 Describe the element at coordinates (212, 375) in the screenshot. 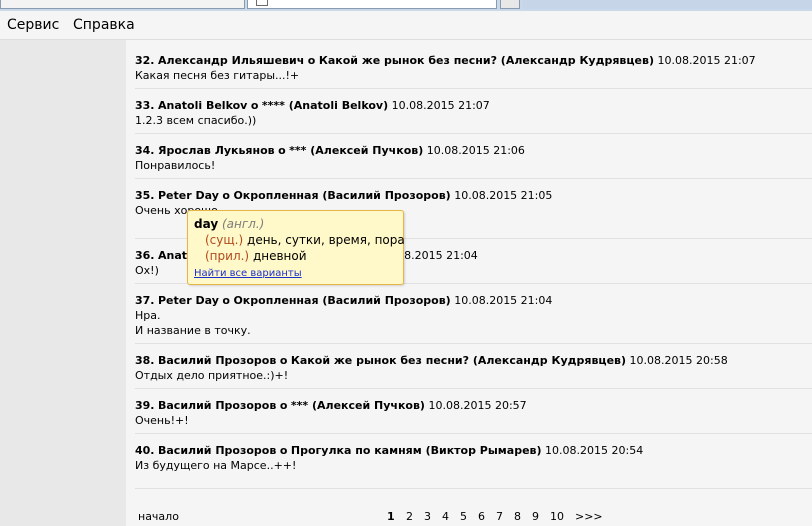

I see `comment-text: Отдых дело приятное.:)+!` at that location.